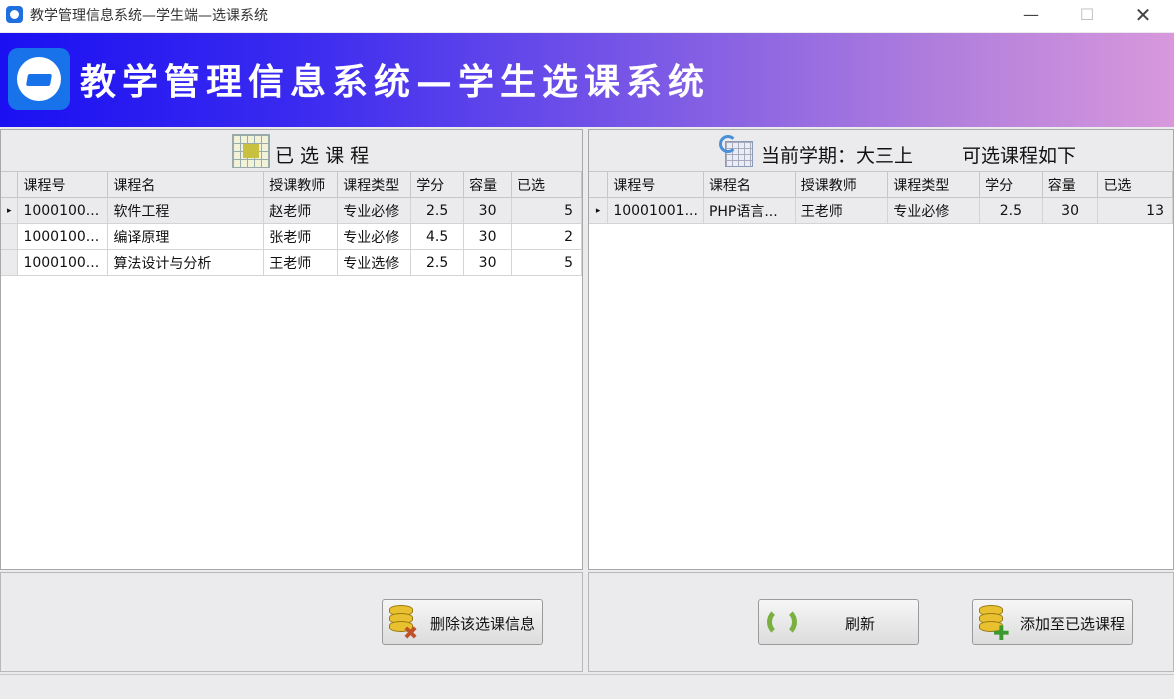 The width and height of the screenshot is (1174, 699). Describe the element at coordinates (1087, 16) in the screenshot. I see `maximize-button: ☐` at that location.